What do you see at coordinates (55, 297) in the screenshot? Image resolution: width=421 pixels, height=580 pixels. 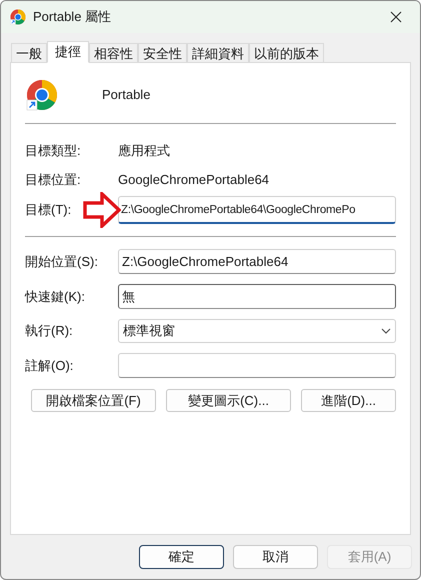 I see `field-label: 快速鍵(K):` at bounding box center [55, 297].